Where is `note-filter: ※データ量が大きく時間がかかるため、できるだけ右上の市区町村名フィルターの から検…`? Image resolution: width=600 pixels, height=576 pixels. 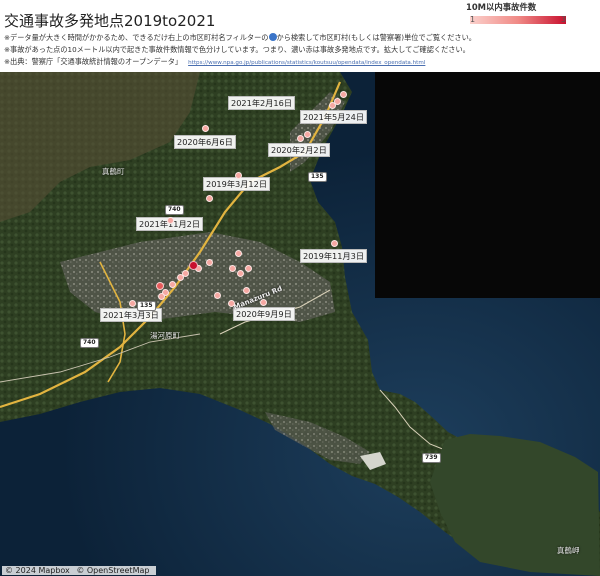 note-filter: ※データ量が大きく時間がかかるため、できるだけ右上の市区町村名フィルターの から検… is located at coordinates (240, 38).